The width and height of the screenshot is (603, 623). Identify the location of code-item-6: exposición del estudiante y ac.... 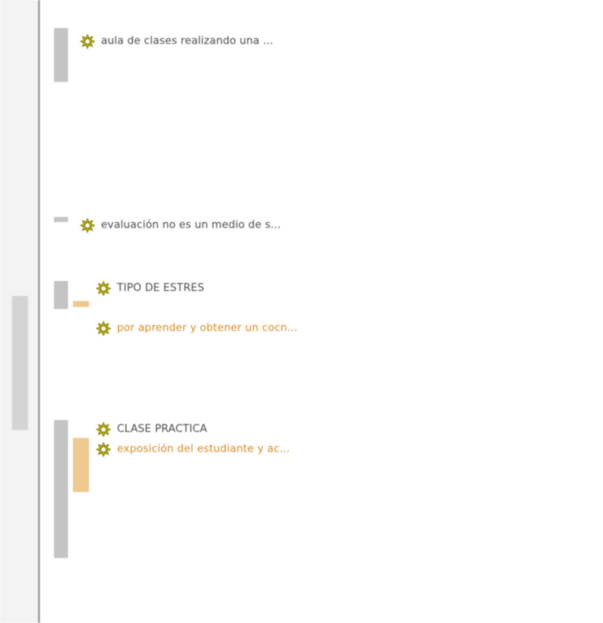
(193, 449).